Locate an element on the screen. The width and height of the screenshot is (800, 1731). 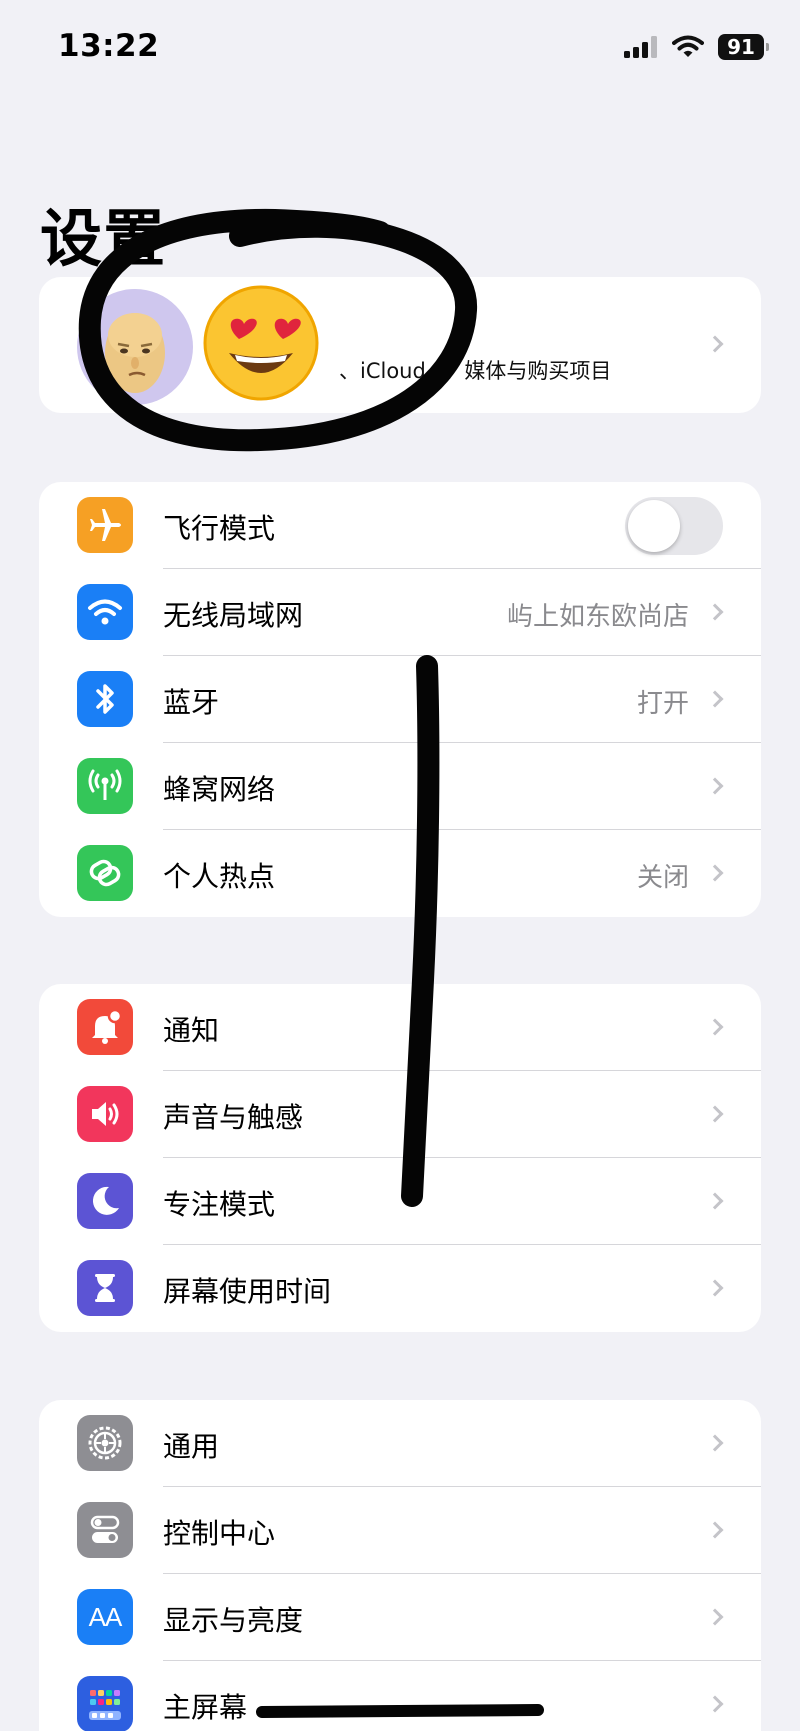
row-label: 主屏幕 is located at coordinates (205, 1707).